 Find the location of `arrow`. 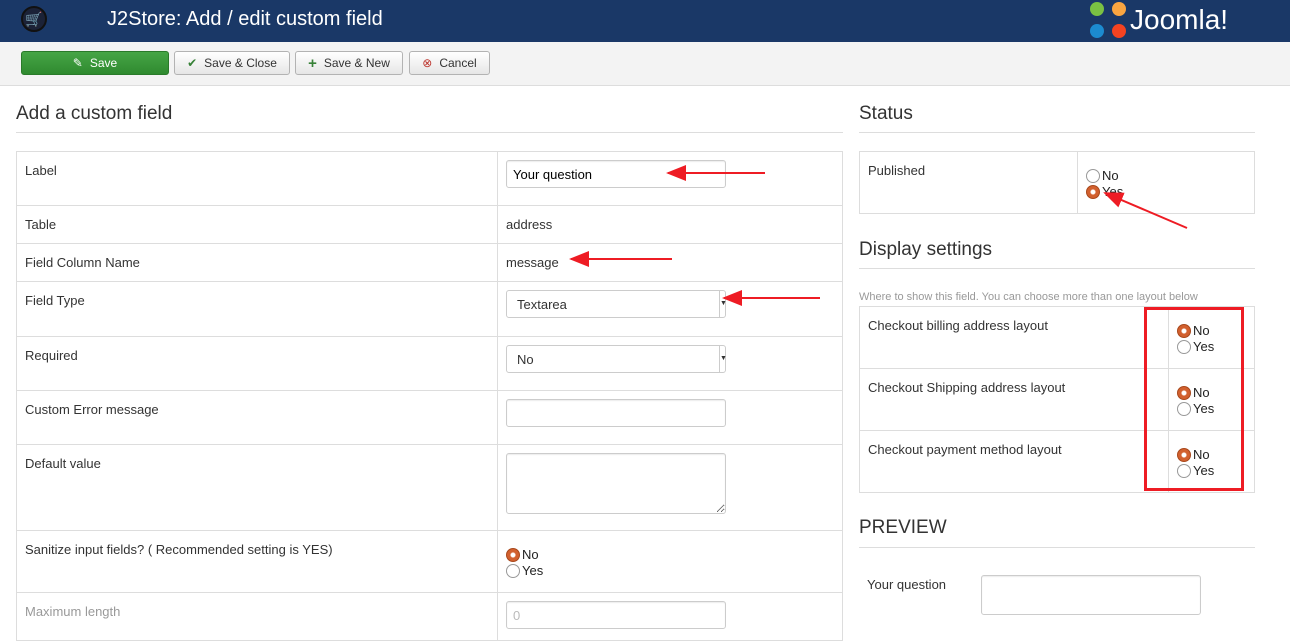

arrow is located at coordinates (1145, 210).